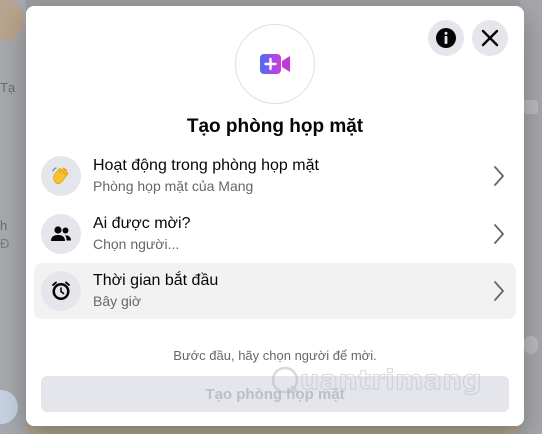 The width and height of the screenshot is (542, 434). I want to click on info-icon, so click(446, 38).